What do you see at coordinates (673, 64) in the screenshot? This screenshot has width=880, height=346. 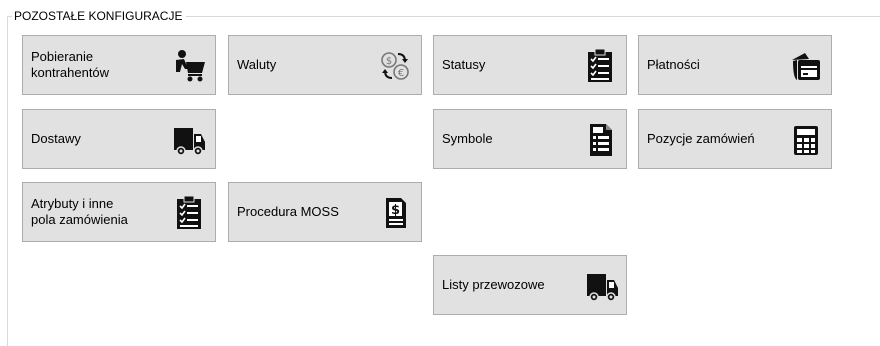 I see `button-label: Płatności` at bounding box center [673, 64].